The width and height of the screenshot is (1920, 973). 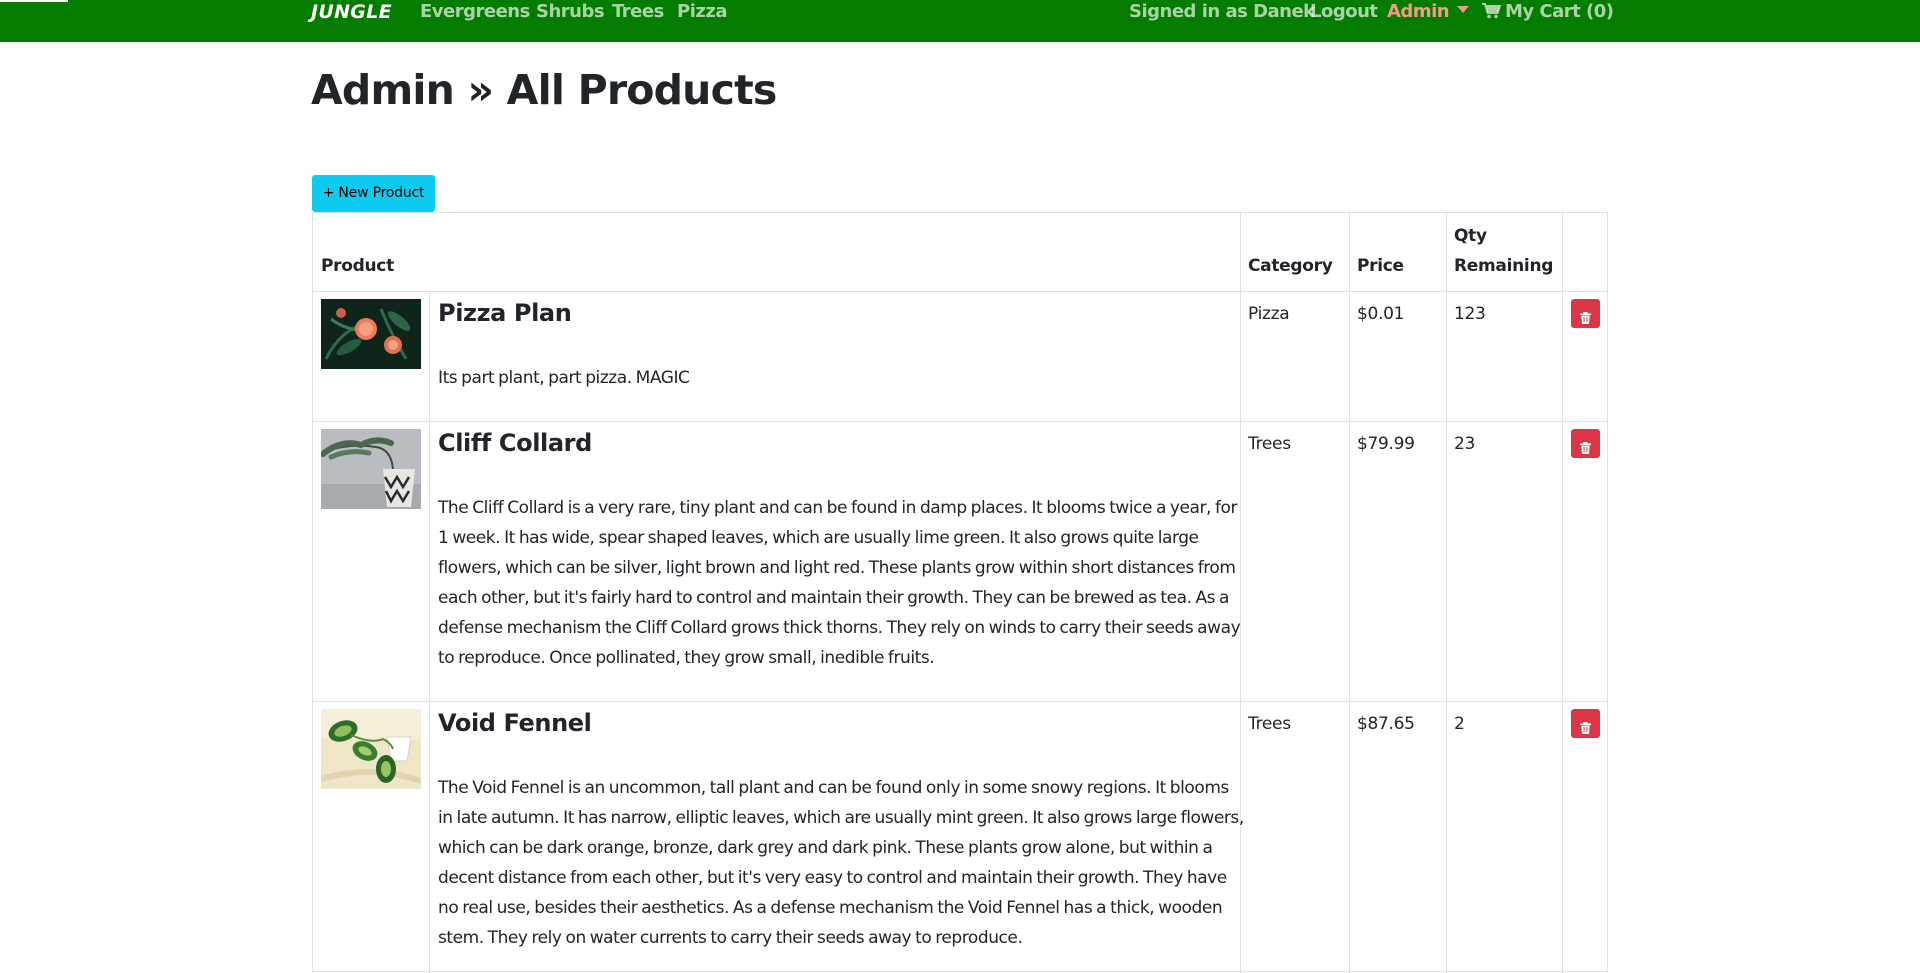 What do you see at coordinates (1386, 444) in the screenshot?
I see `product-price: $79.99` at bounding box center [1386, 444].